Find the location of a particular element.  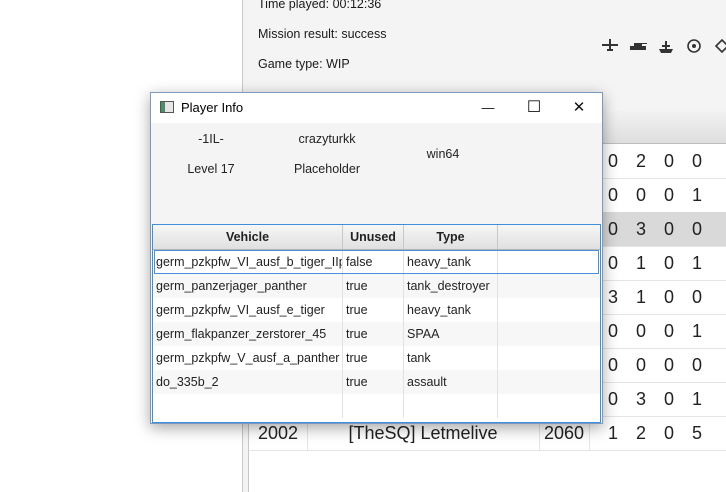

vehicle-row: germ_flakpanzer_zerstorer_45 true SPAA is located at coordinates (376, 334).